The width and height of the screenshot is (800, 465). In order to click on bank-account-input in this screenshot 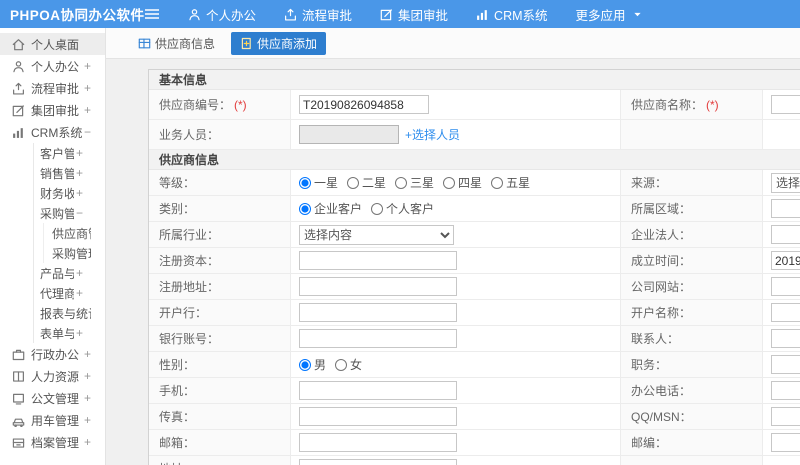, I will do `click(378, 338)`.